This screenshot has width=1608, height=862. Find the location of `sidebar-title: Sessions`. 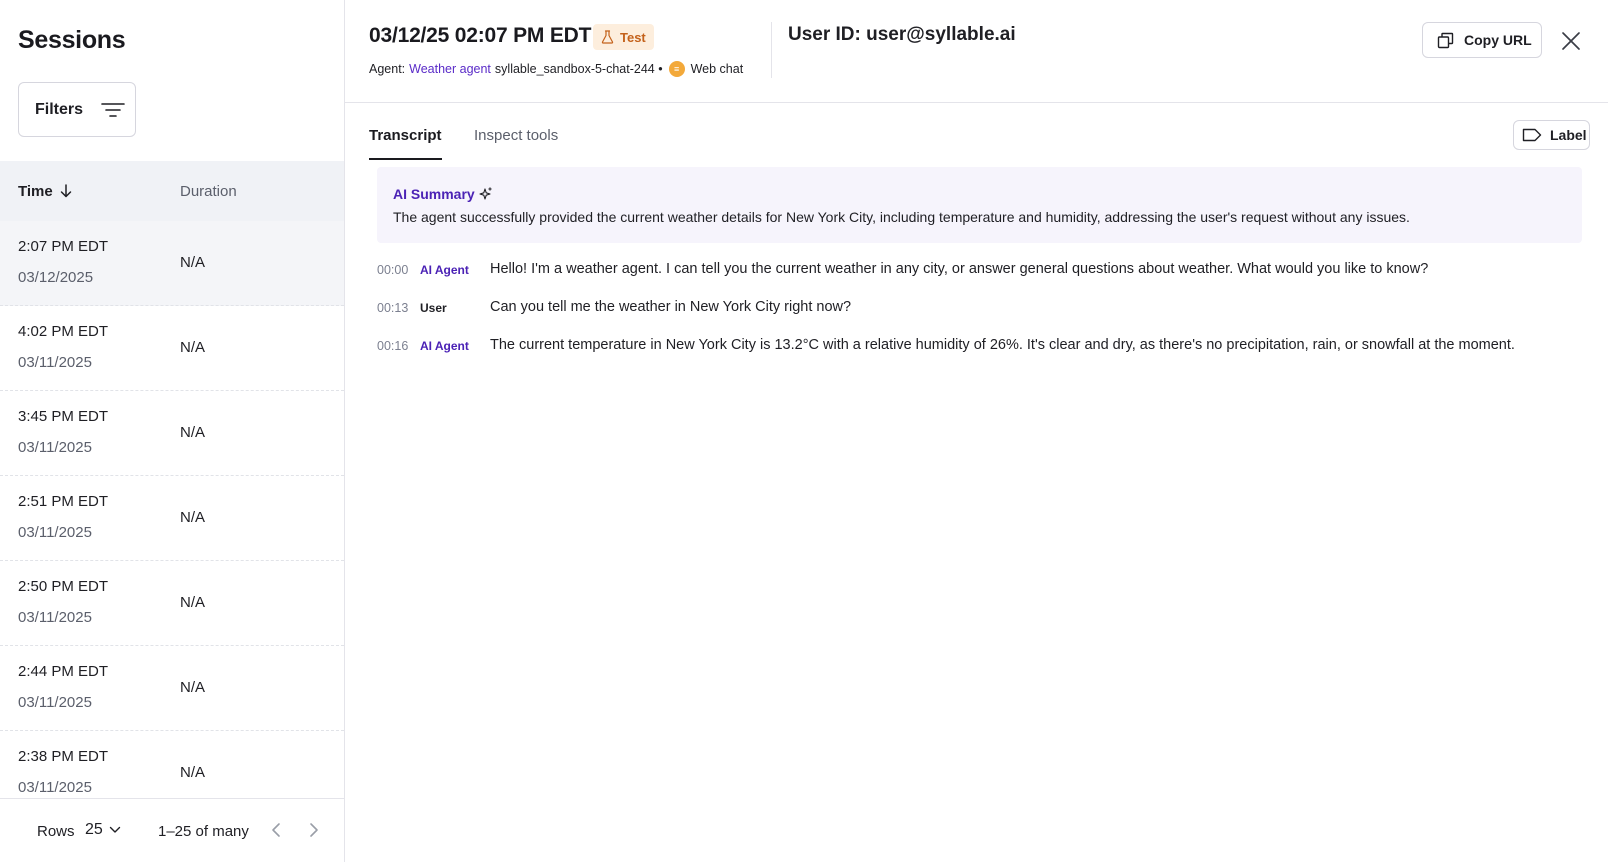

sidebar-title: Sessions is located at coordinates (72, 40).